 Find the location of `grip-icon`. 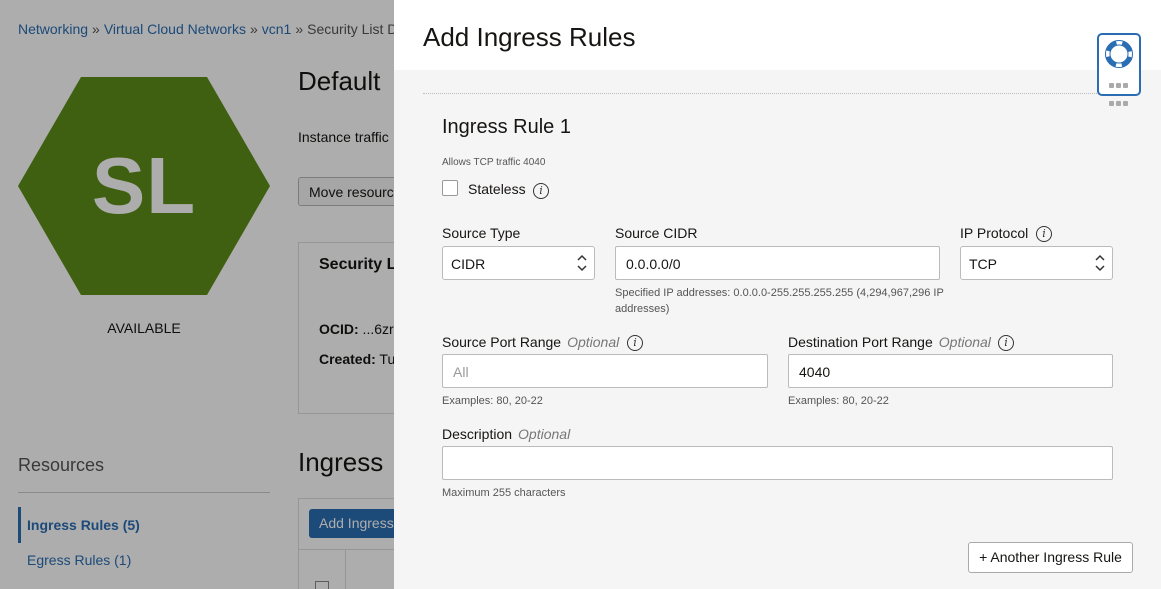

grip-icon is located at coordinates (1119, 91).